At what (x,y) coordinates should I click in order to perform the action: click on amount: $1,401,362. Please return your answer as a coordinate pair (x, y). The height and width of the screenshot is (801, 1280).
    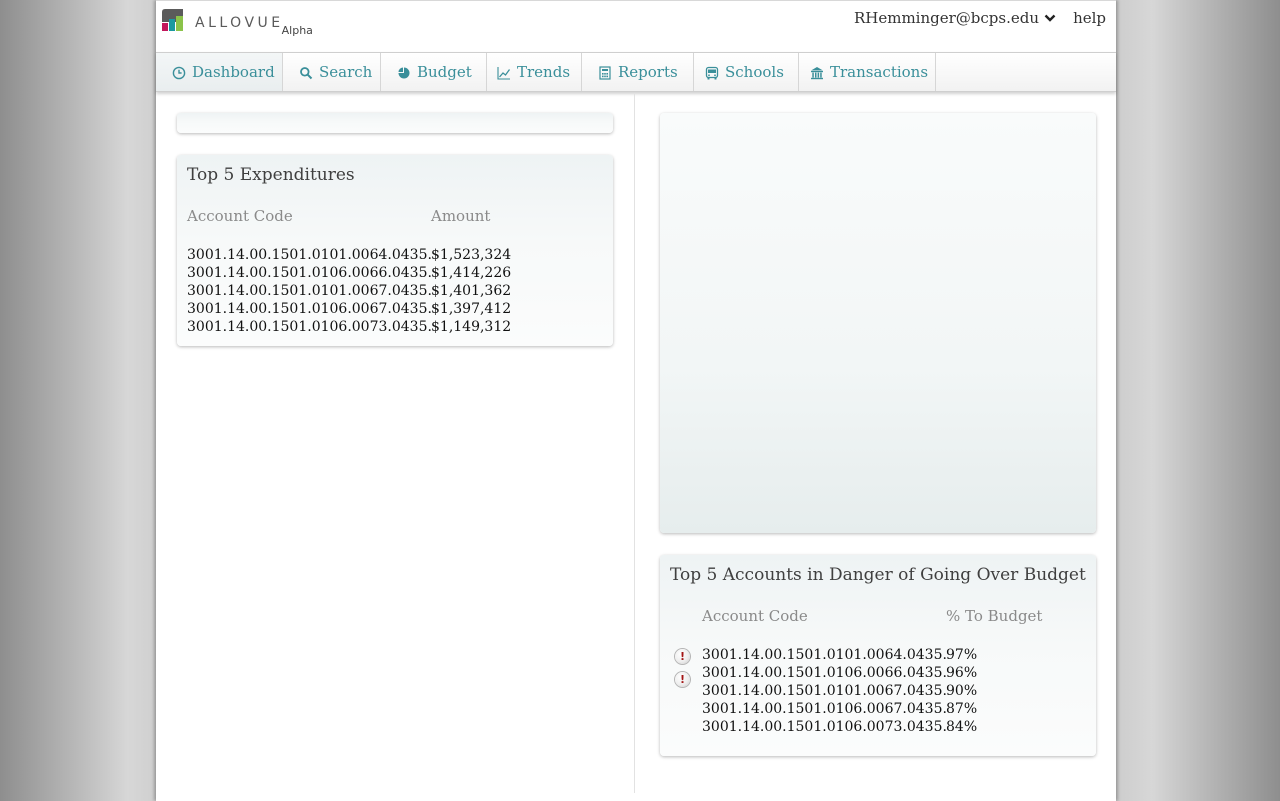
    Looking at the image, I should click on (471, 291).